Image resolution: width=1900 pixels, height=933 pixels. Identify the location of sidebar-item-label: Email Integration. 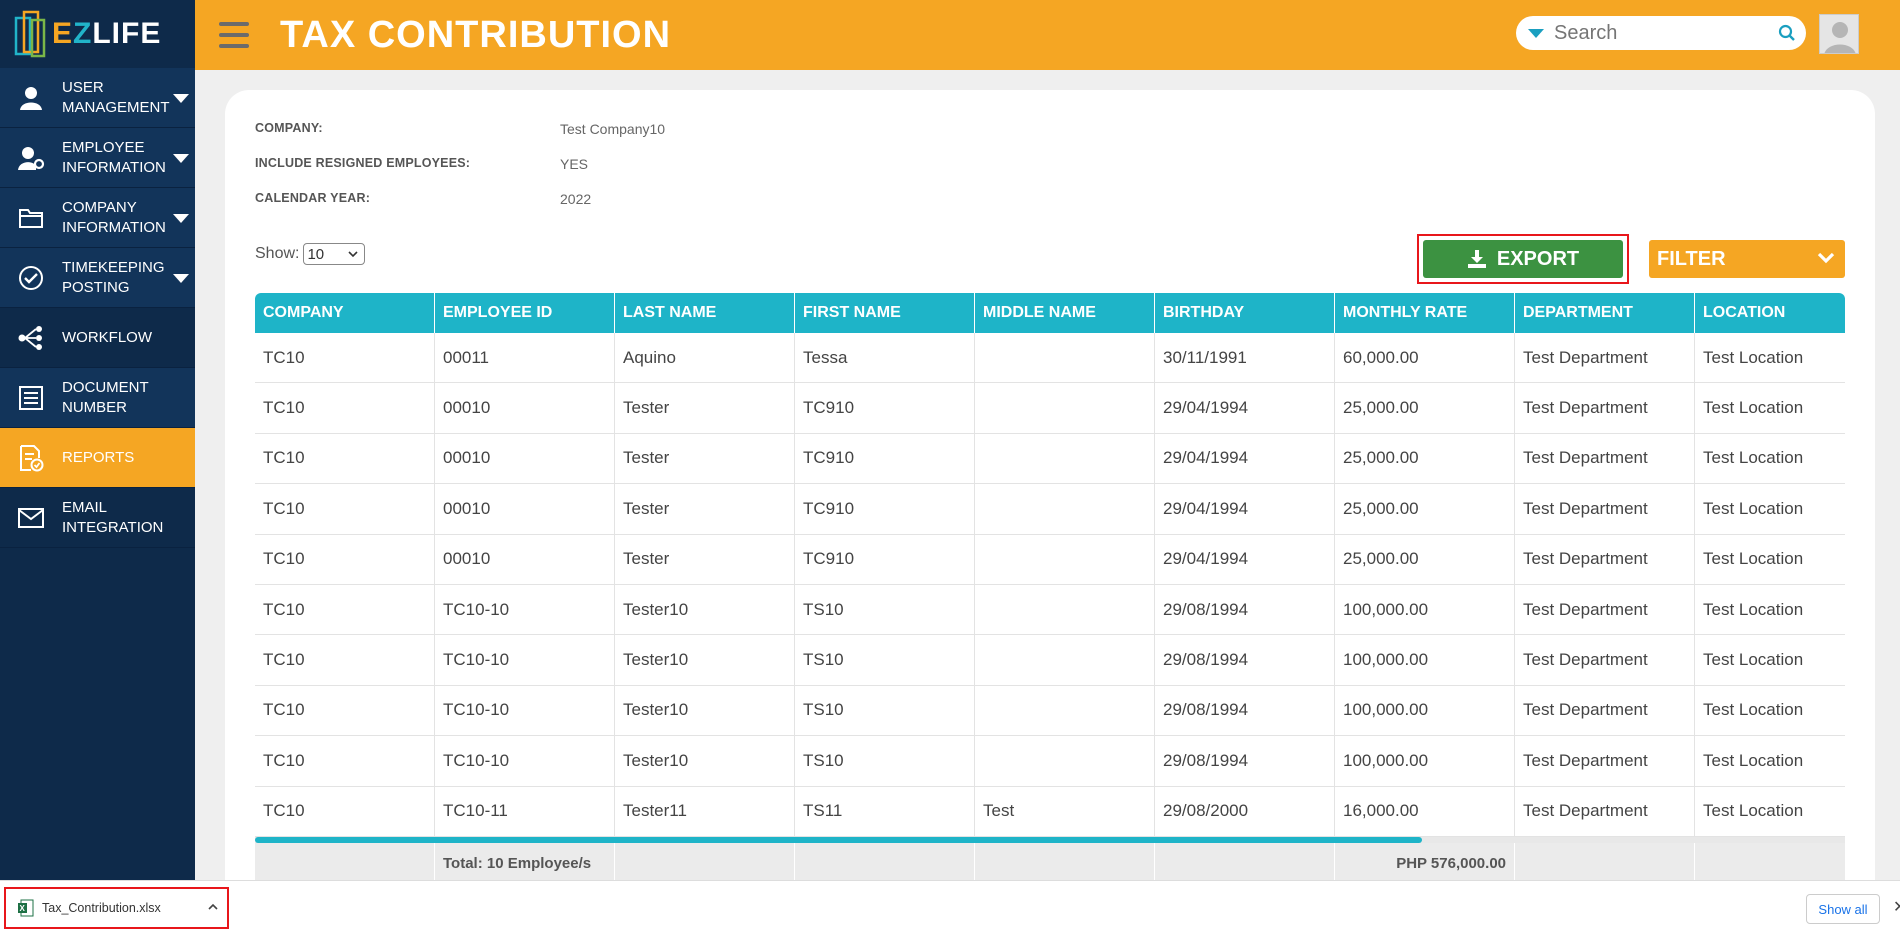
(113, 517).